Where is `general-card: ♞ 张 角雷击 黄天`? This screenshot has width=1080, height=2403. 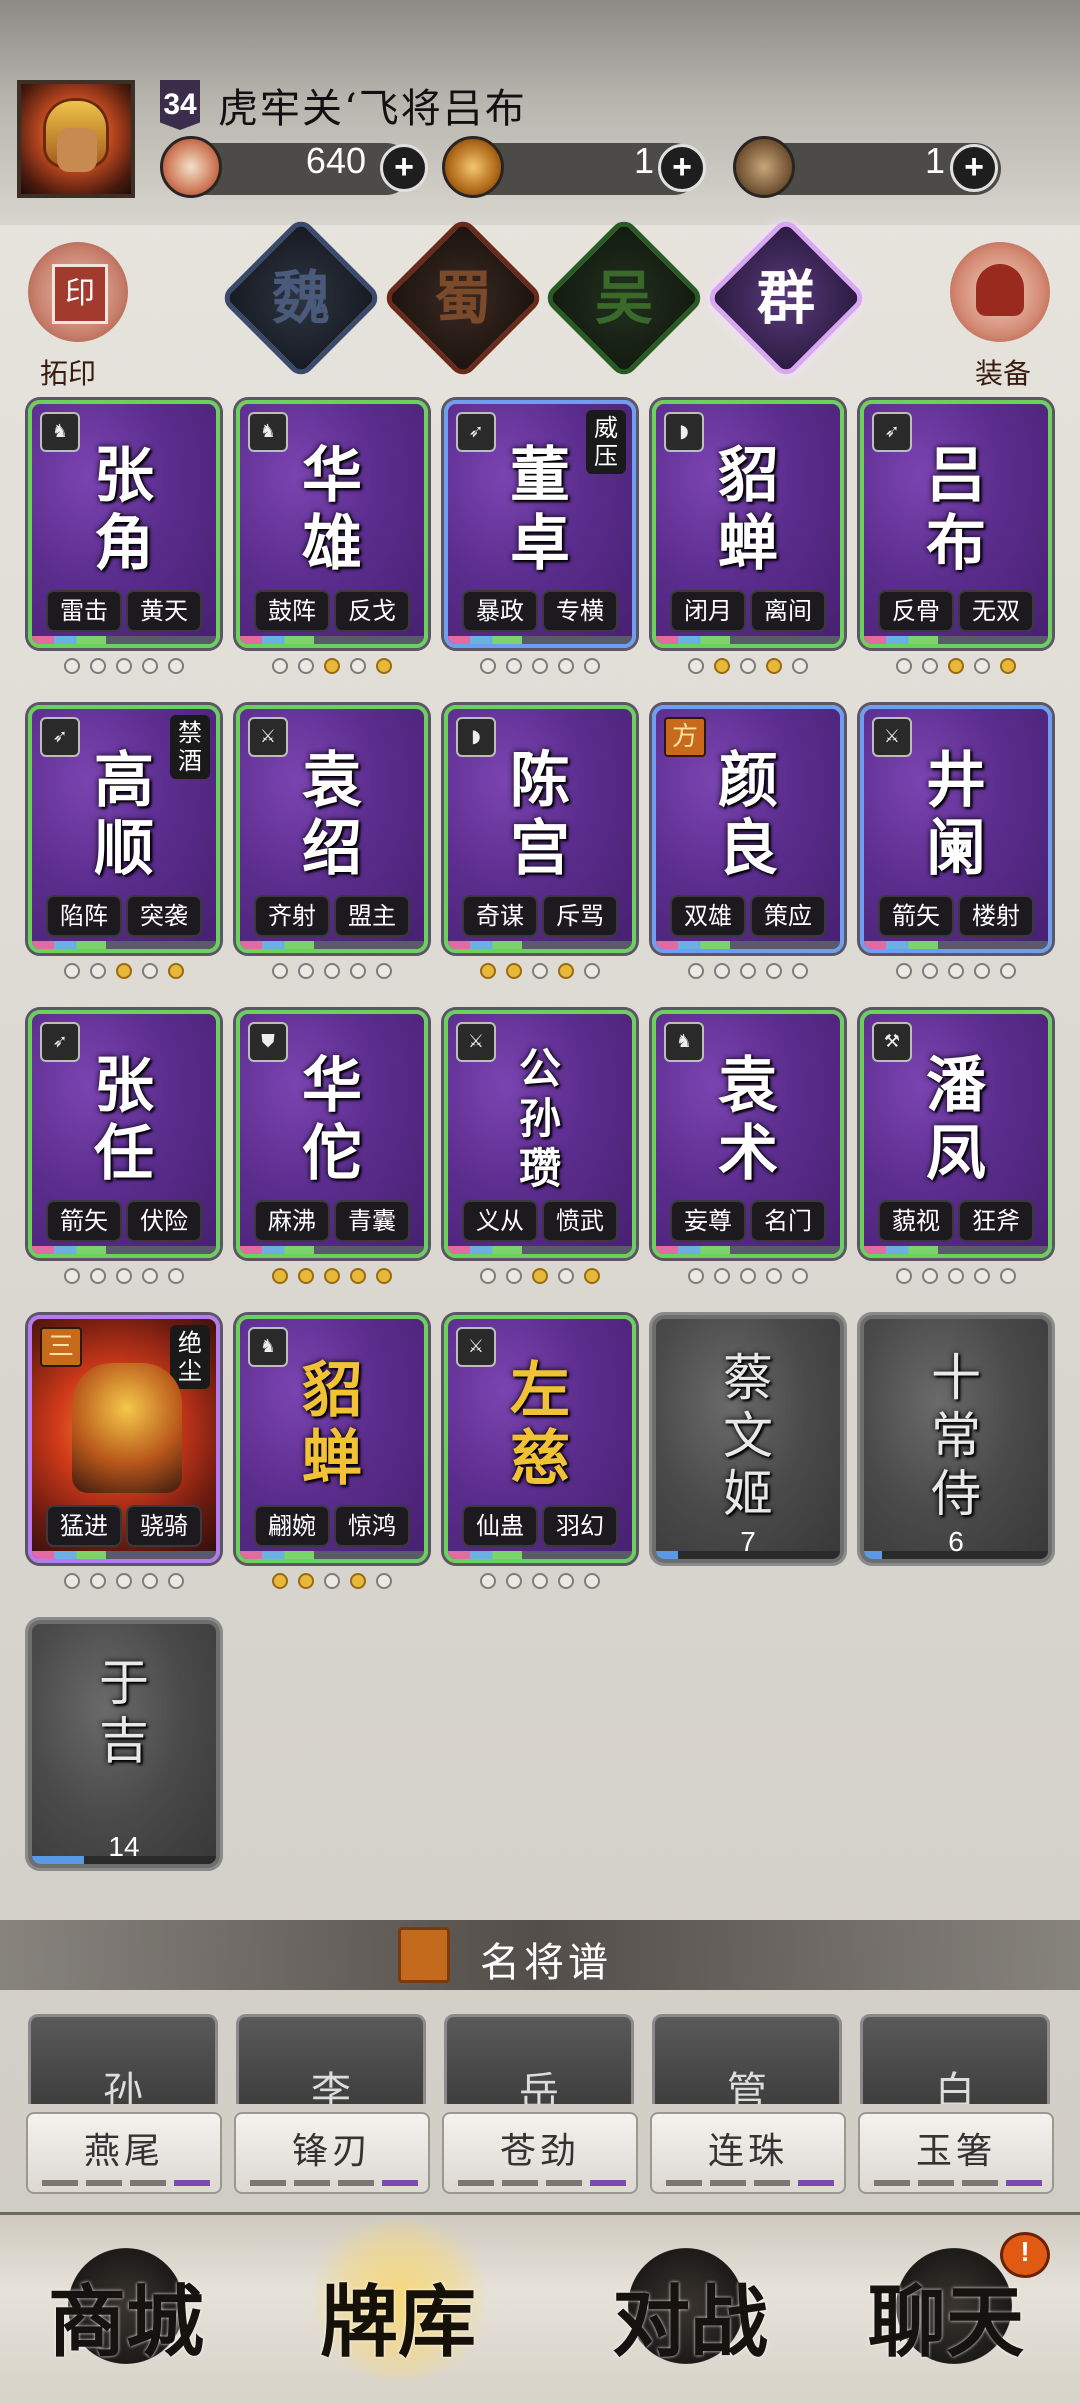
general-card: ♞ 张 角雷击 黄天 is located at coordinates (124, 524).